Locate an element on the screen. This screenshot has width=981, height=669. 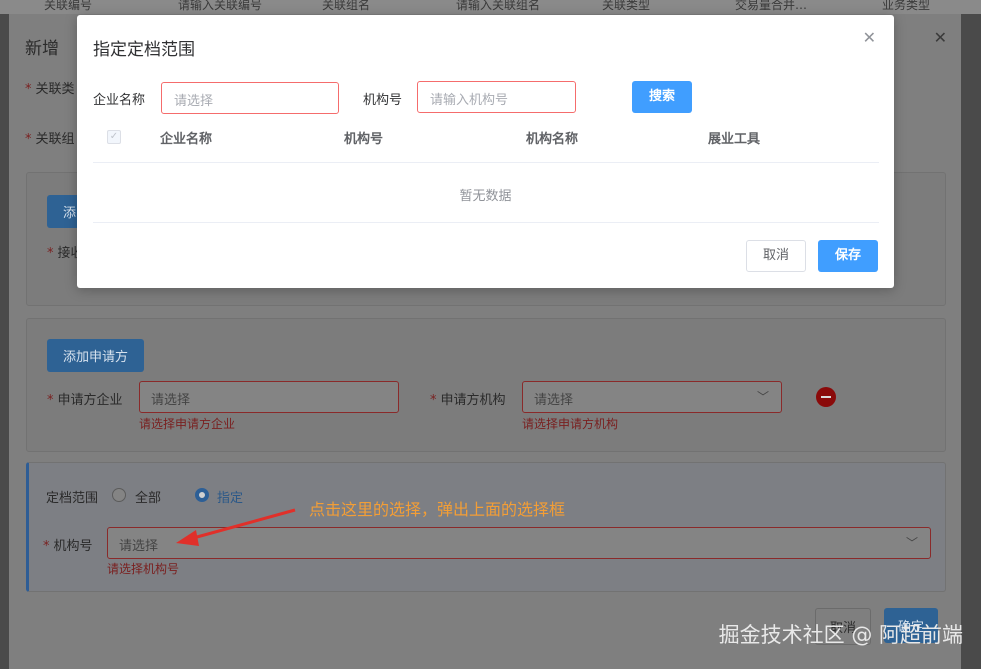
watermark: 掘金技术社区 @ 阿超前端 is located at coordinates (840, 635).